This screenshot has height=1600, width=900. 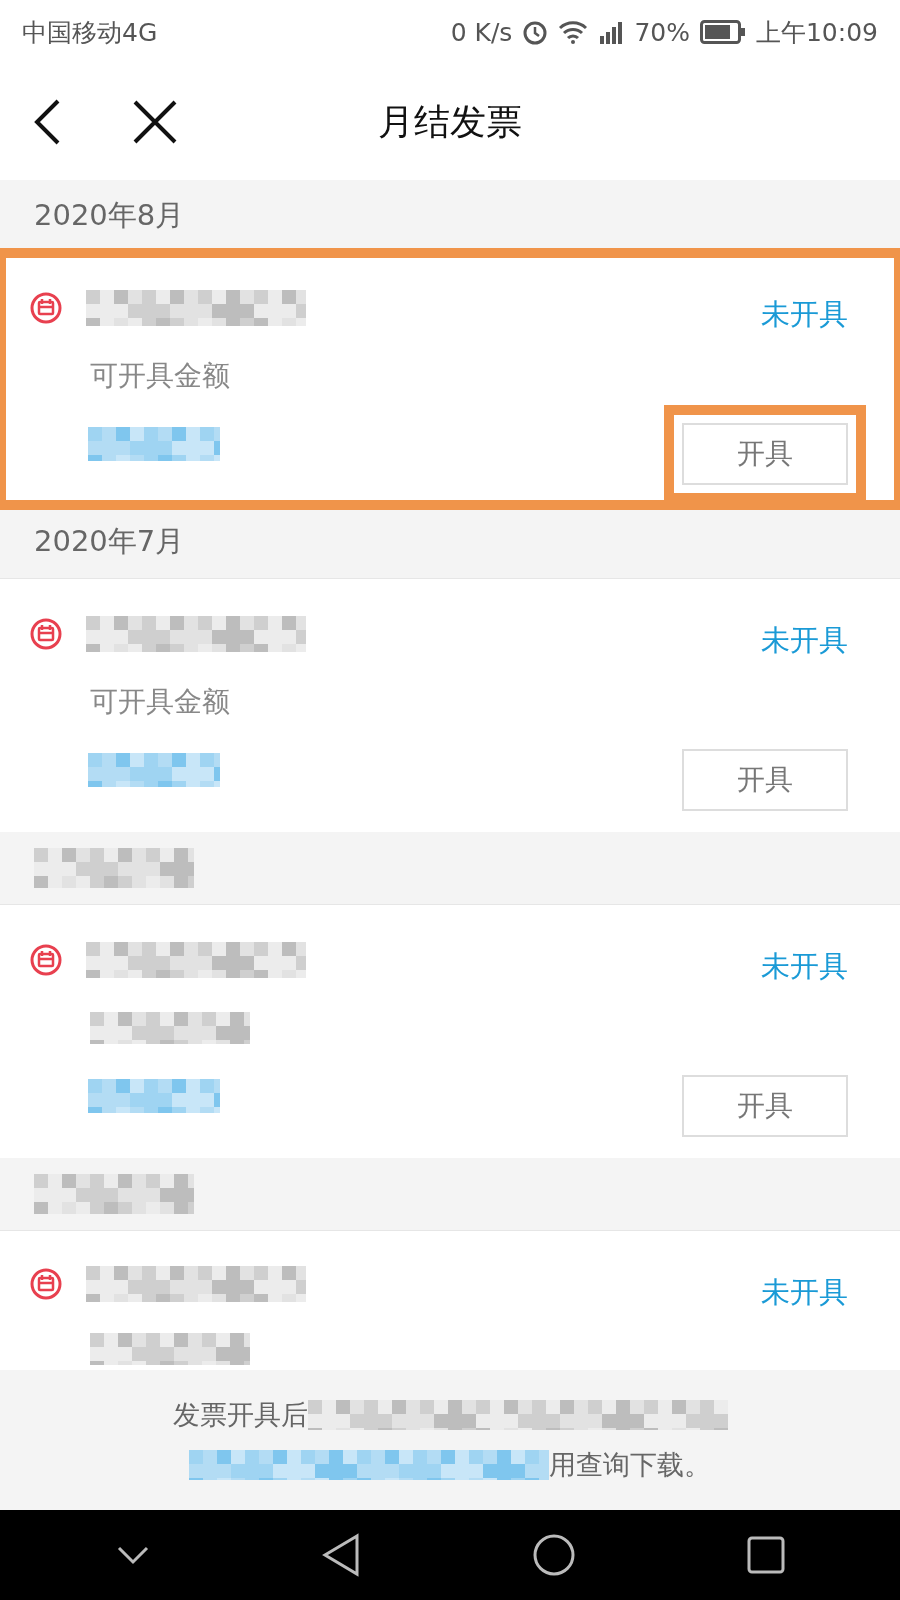 I want to click on network-speed: 0 K/s, so click(x=481, y=32).